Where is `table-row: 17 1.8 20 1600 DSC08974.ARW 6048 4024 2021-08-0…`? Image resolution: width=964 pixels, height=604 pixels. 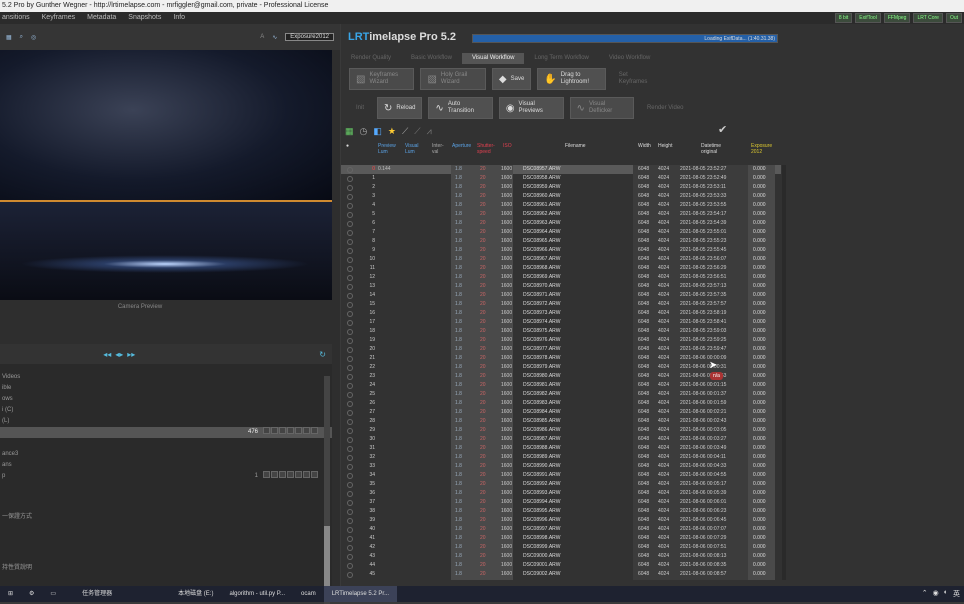
table-row: 17 1.8 20 1600 DSC08974.ARW 6048 4024 2021-08-0… is located at coordinates (561, 322).